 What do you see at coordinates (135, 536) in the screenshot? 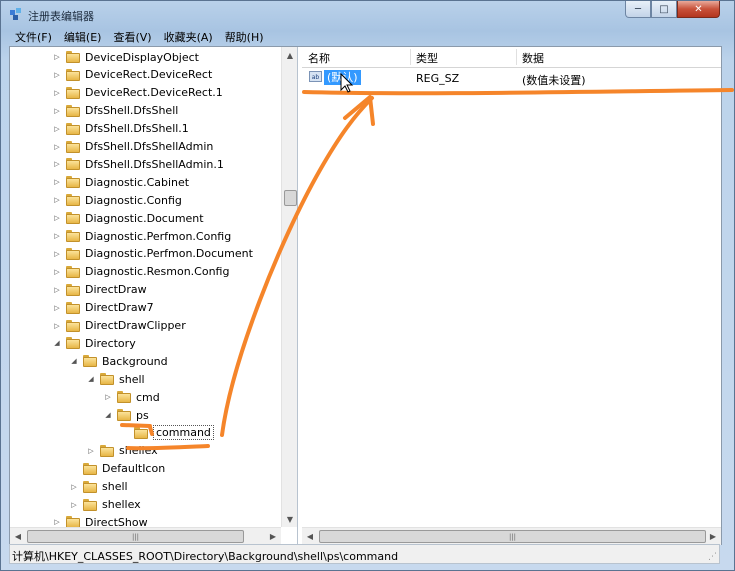
I see `tree-hscroll-thumb: |||` at bounding box center [135, 536].